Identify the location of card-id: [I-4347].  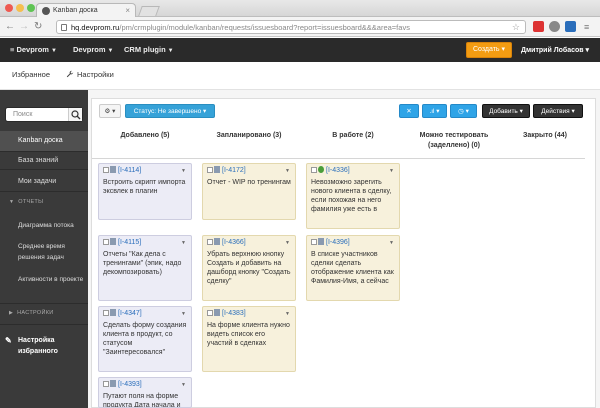
(130, 313).